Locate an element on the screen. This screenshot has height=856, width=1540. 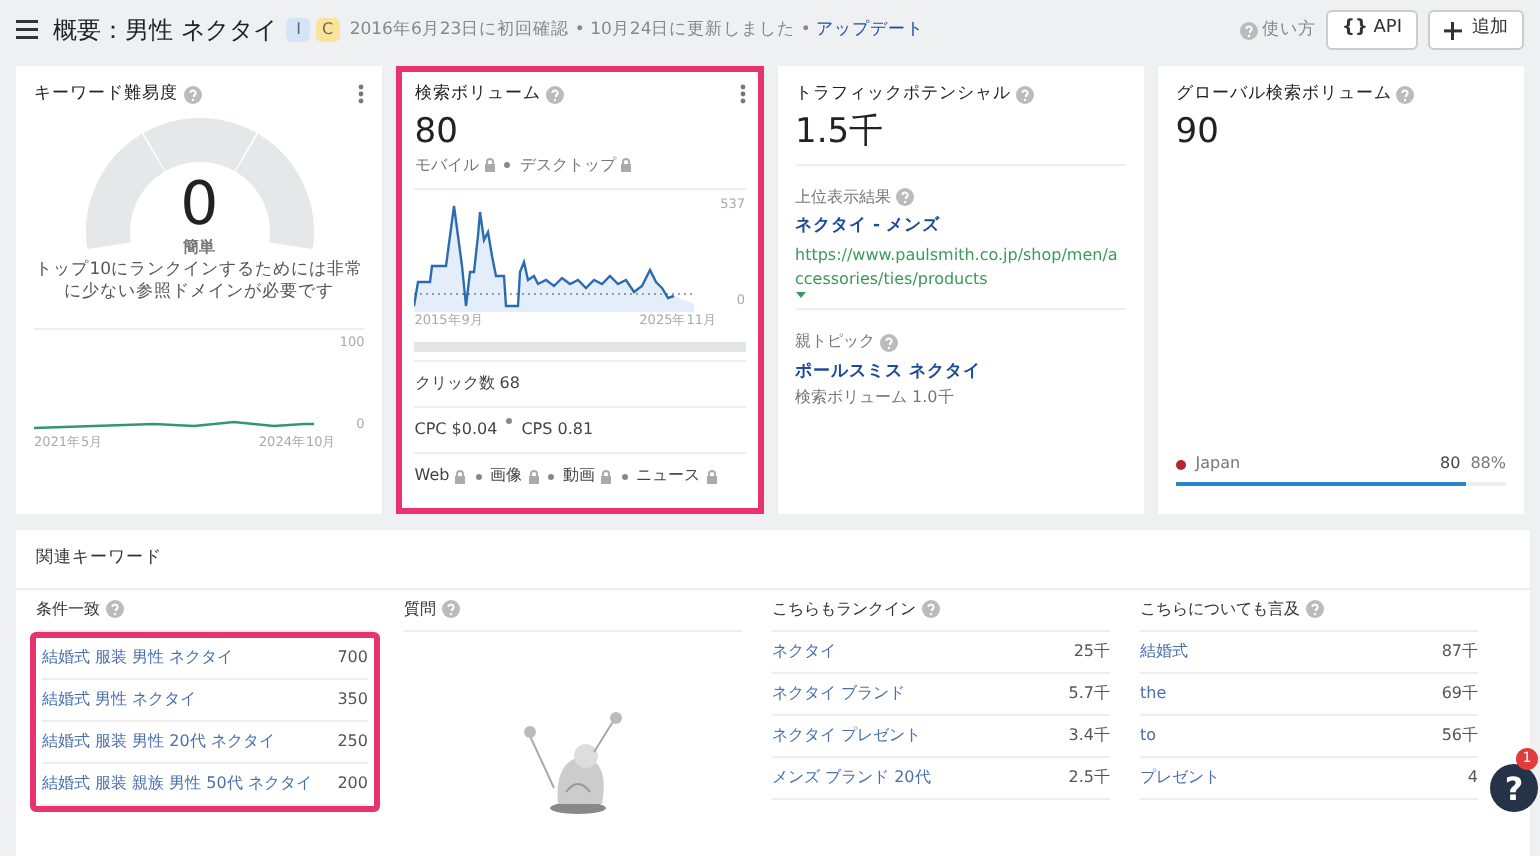
difficulty-description: トップ10にランクインするためには非常に少ない参照ドメインが必要です is located at coordinates (199, 282).